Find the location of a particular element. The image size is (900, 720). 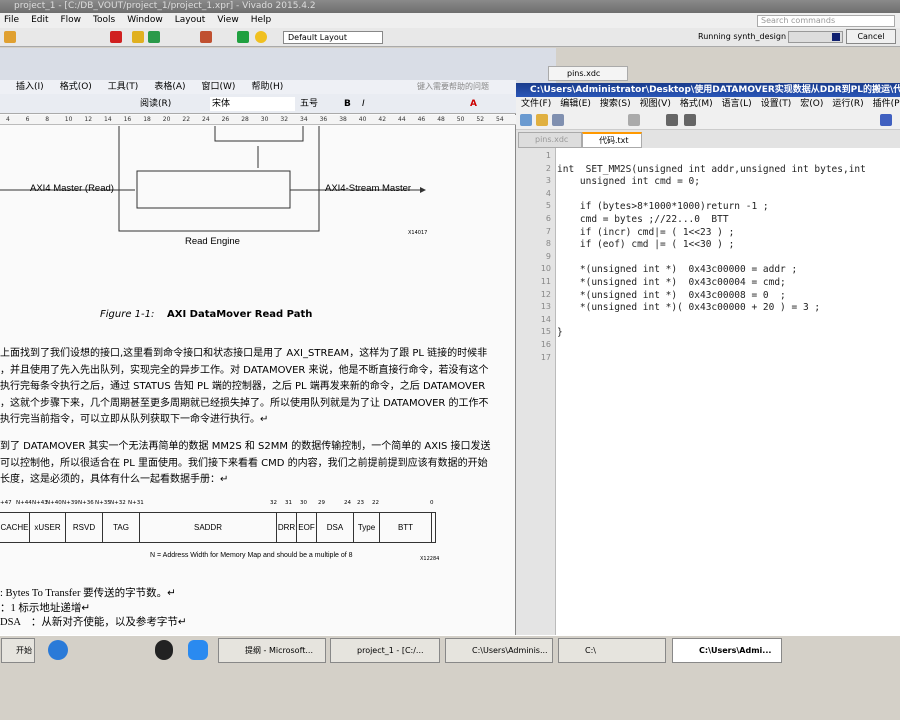

list-item: ：1 标示地址递增↵ is located at coordinates (45, 608).